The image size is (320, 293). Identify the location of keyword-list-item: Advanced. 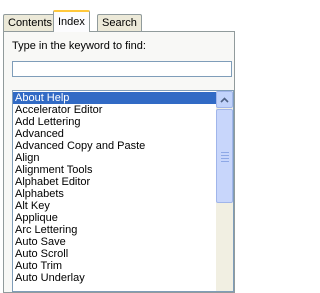
(114, 134).